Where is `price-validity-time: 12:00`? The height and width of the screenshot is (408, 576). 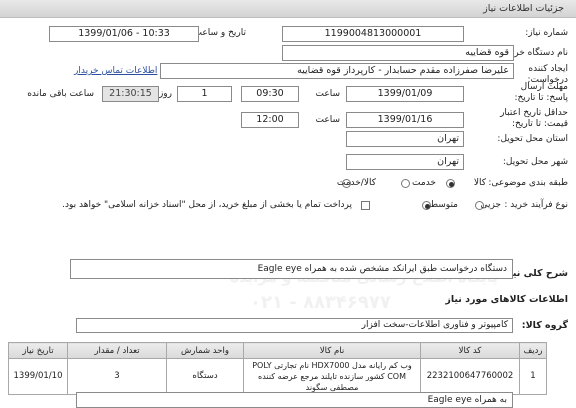
price-validity-time: 12:00 is located at coordinates (270, 120).